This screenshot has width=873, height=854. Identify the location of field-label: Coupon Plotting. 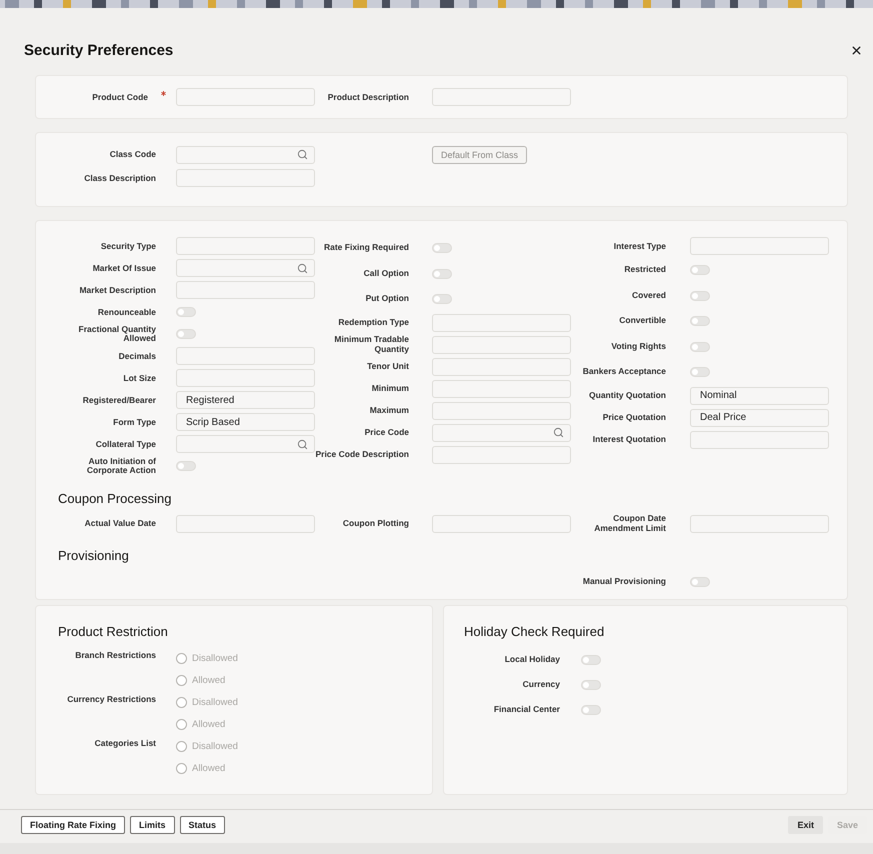
(376, 524).